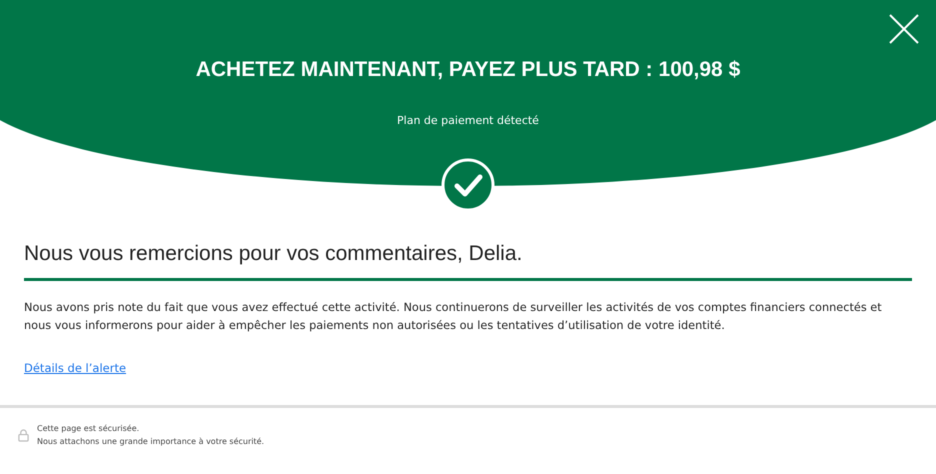 The width and height of the screenshot is (936, 474). I want to click on close-button, so click(904, 29).